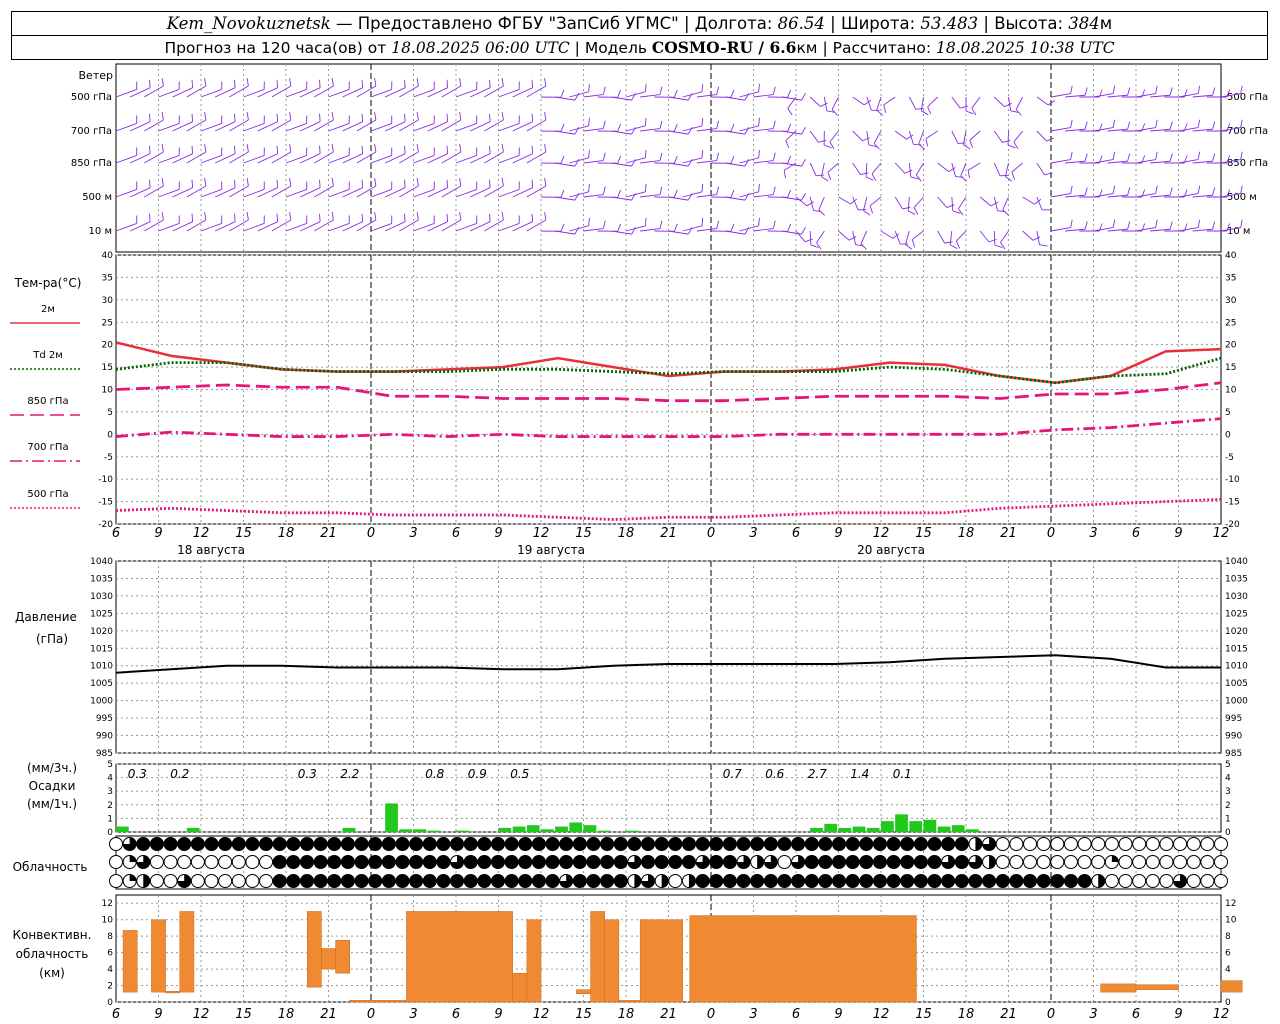  Describe the element at coordinates (110, 819) in the screenshot. I see `y-tick-label: 1` at that location.